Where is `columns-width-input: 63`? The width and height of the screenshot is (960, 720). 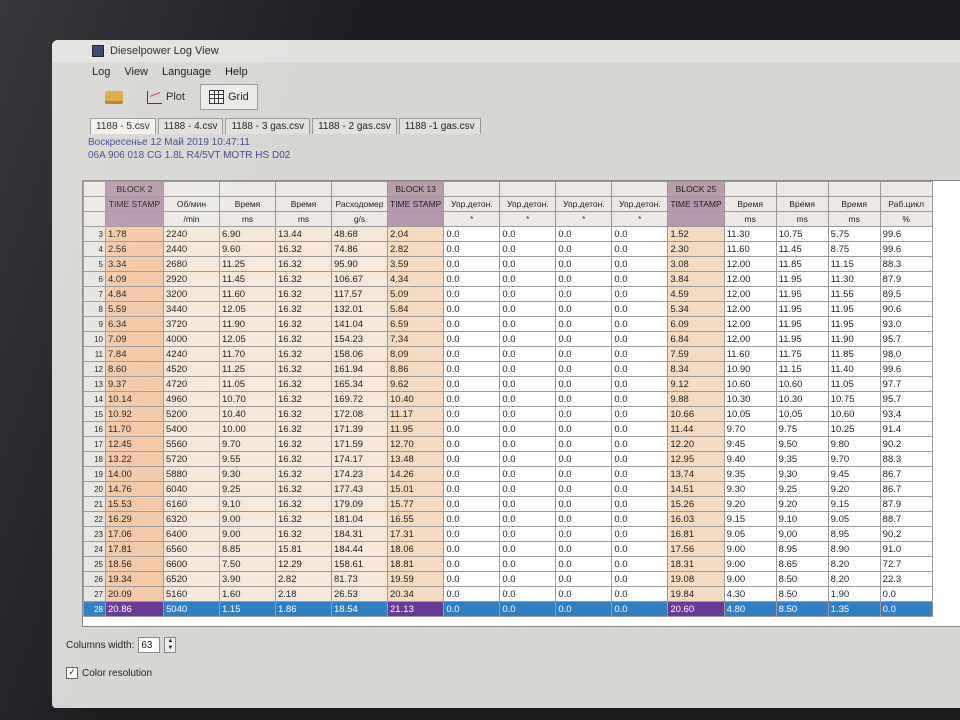
columns-width-input: 63 is located at coordinates (149, 645).